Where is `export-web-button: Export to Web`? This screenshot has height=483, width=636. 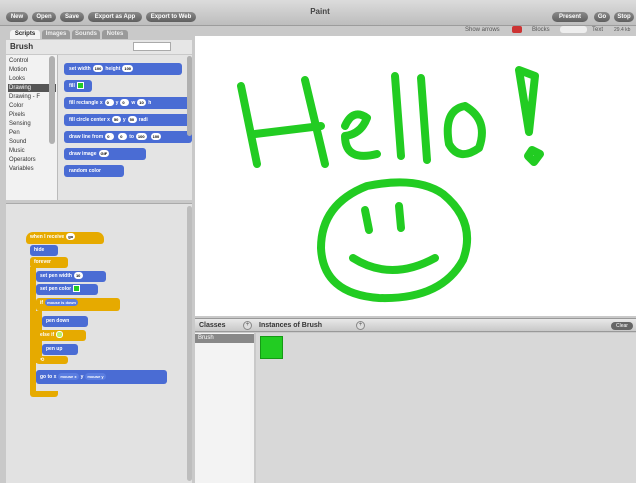 export-web-button: Export to Web is located at coordinates (171, 17).